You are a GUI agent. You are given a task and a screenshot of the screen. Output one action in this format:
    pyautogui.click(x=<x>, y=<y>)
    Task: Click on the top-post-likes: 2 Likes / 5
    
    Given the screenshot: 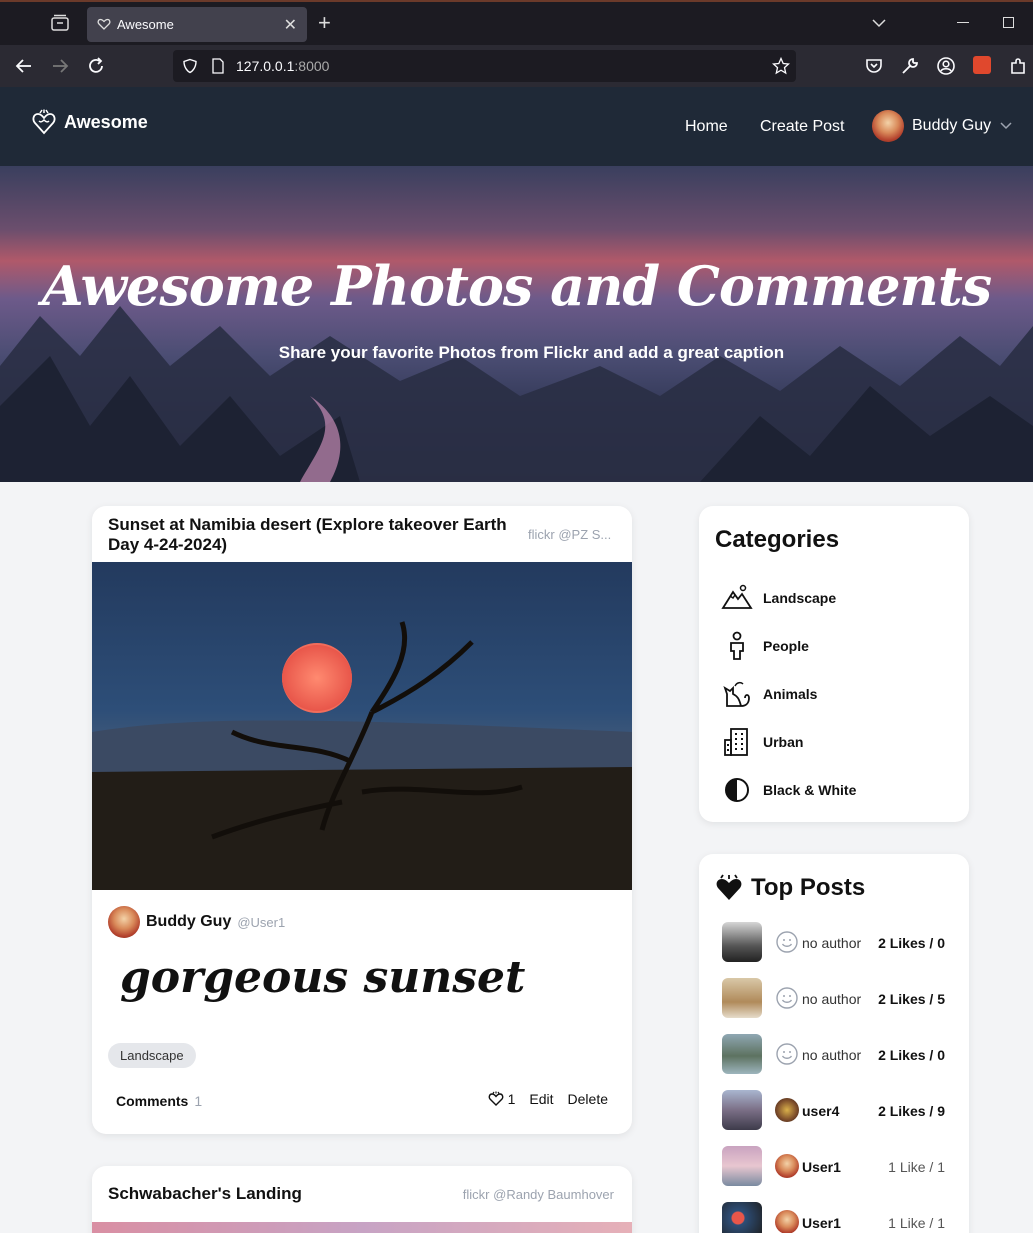 What is the action you would take?
    pyautogui.click(x=911, y=999)
    